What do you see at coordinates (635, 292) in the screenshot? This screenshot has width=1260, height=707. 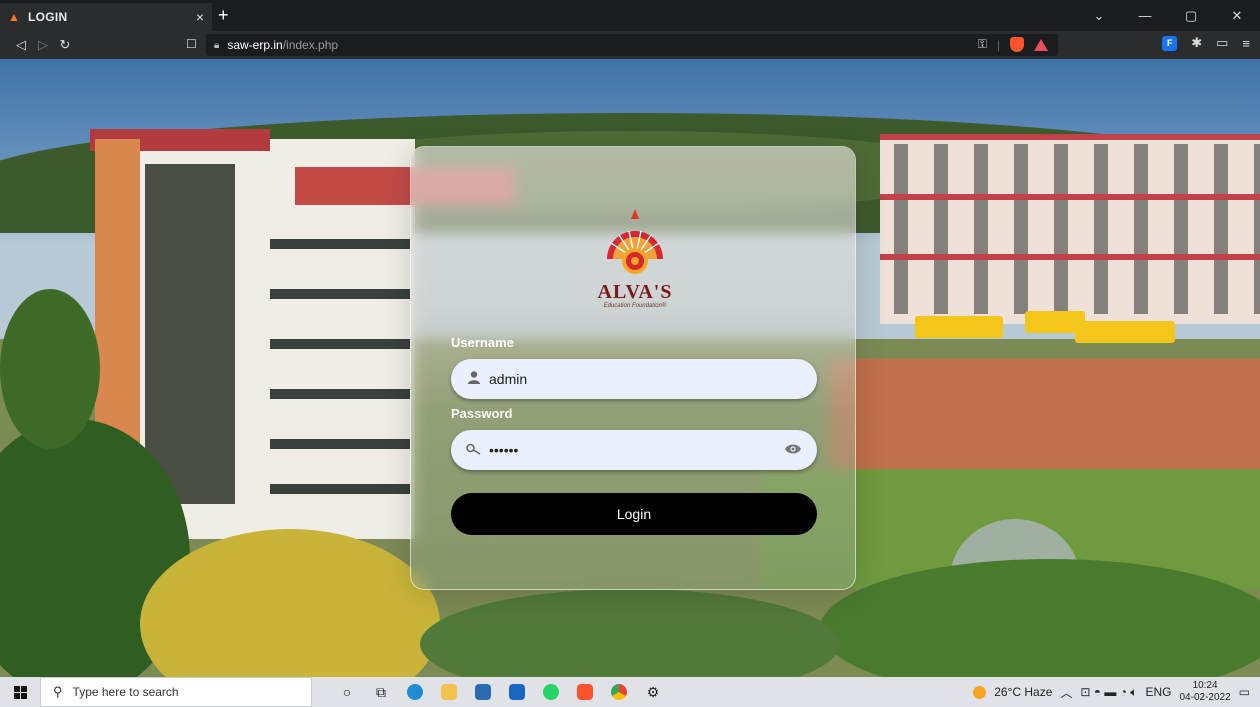 I see `logo-title: ALVA'S` at bounding box center [635, 292].